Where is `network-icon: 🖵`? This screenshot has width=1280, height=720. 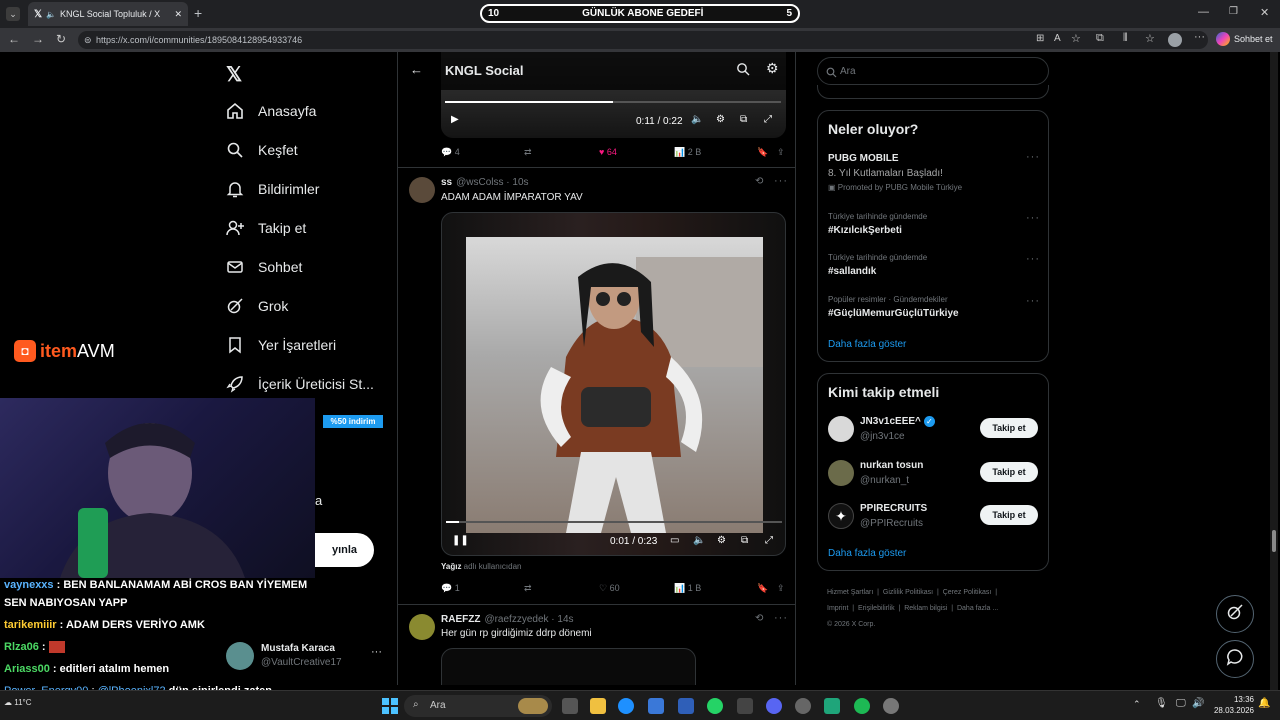
network-icon: 🖵 is located at coordinates (1181, 703).